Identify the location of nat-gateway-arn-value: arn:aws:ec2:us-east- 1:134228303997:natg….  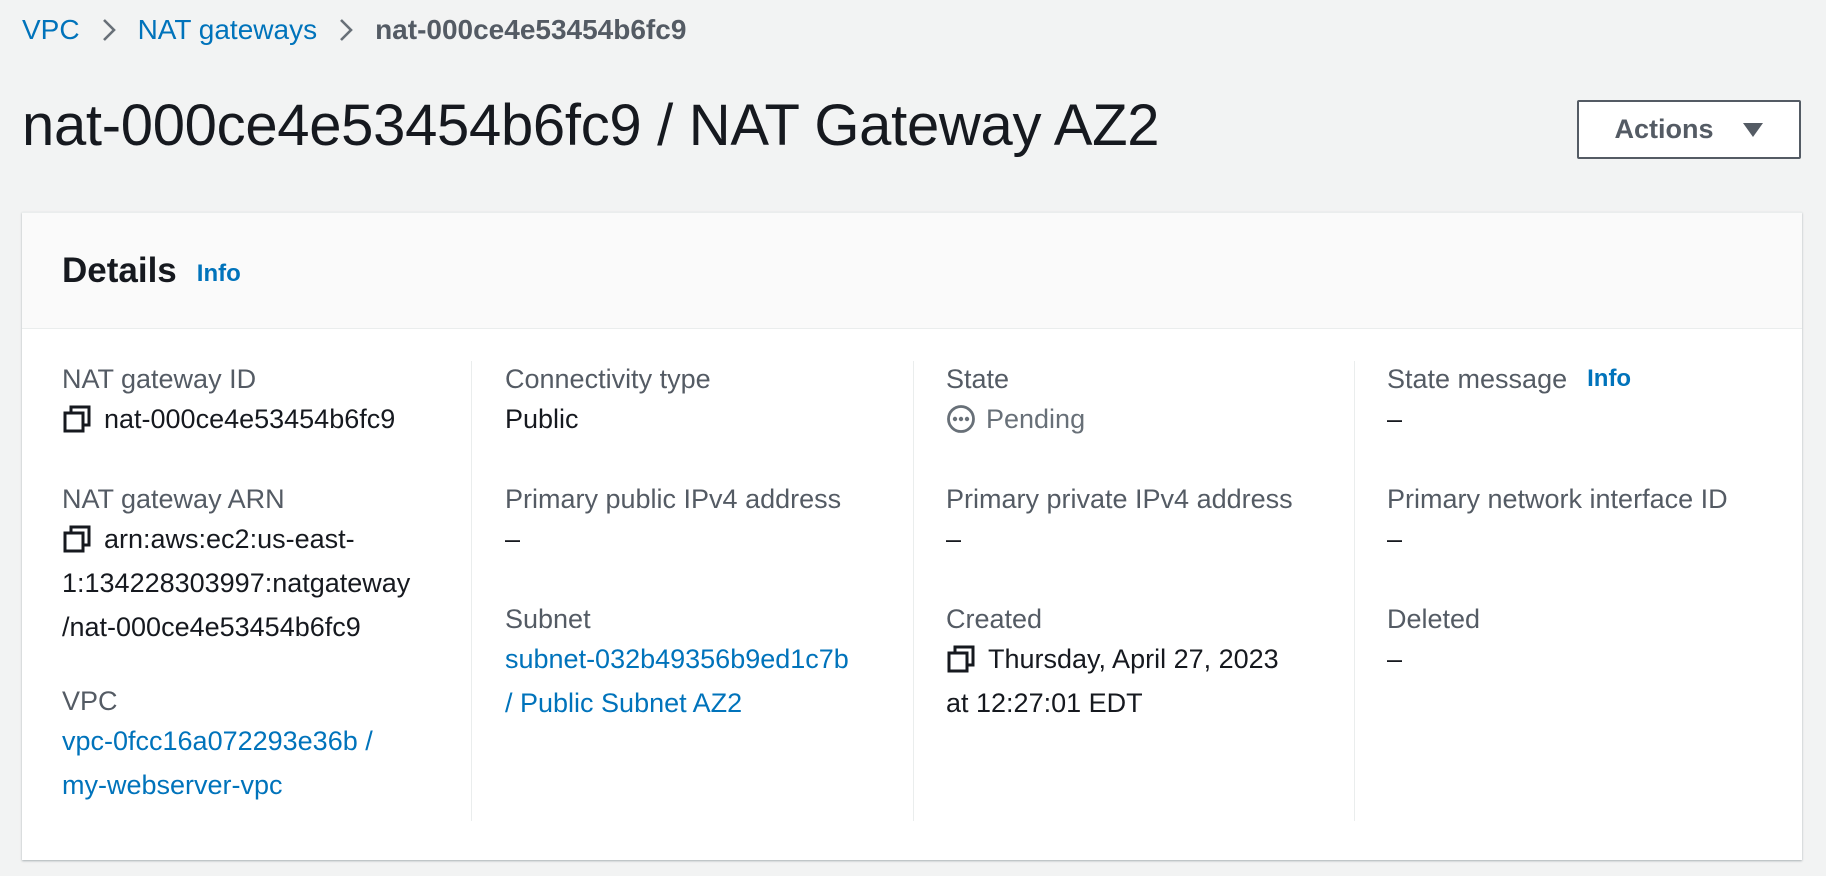
(236, 583).